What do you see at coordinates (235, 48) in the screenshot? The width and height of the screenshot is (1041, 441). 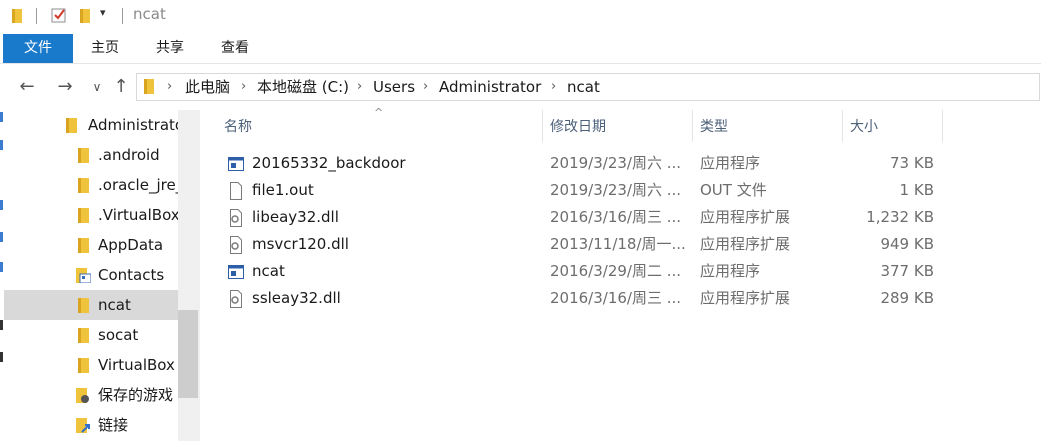 I see `tab-view: 查看` at bounding box center [235, 48].